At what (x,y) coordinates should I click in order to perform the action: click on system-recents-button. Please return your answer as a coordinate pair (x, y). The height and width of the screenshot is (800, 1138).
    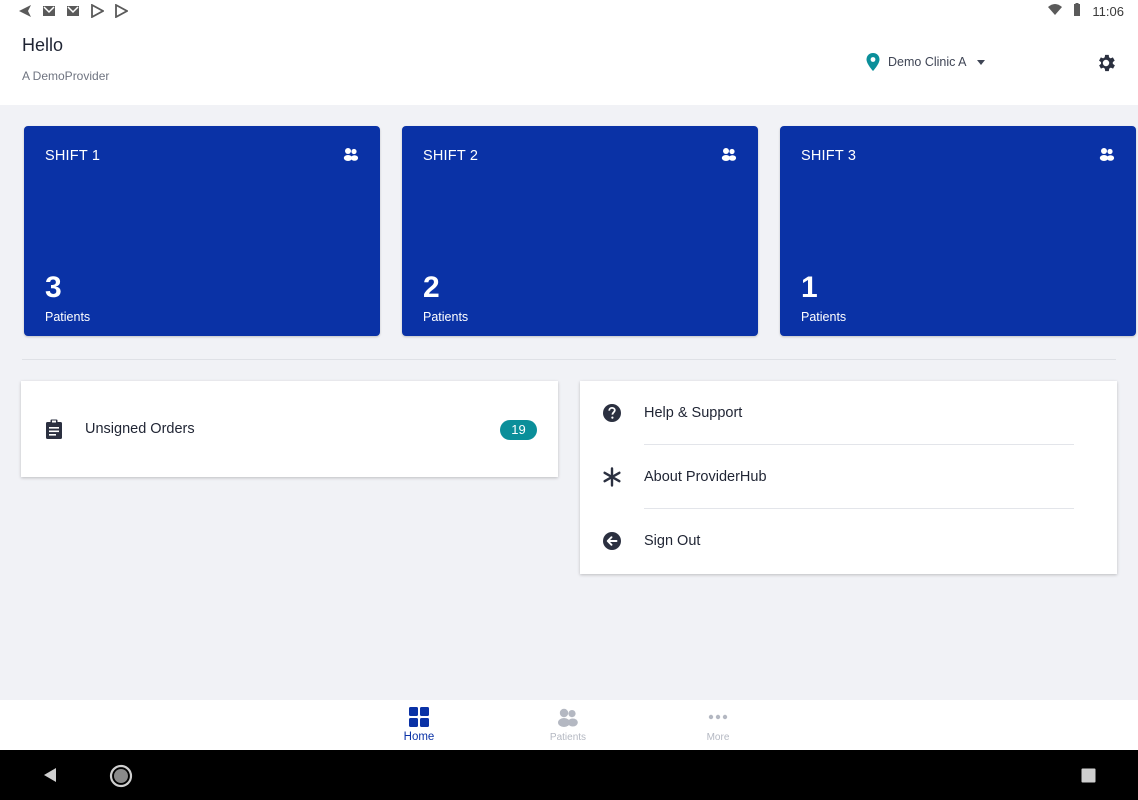
    Looking at the image, I should click on (1088, 775).